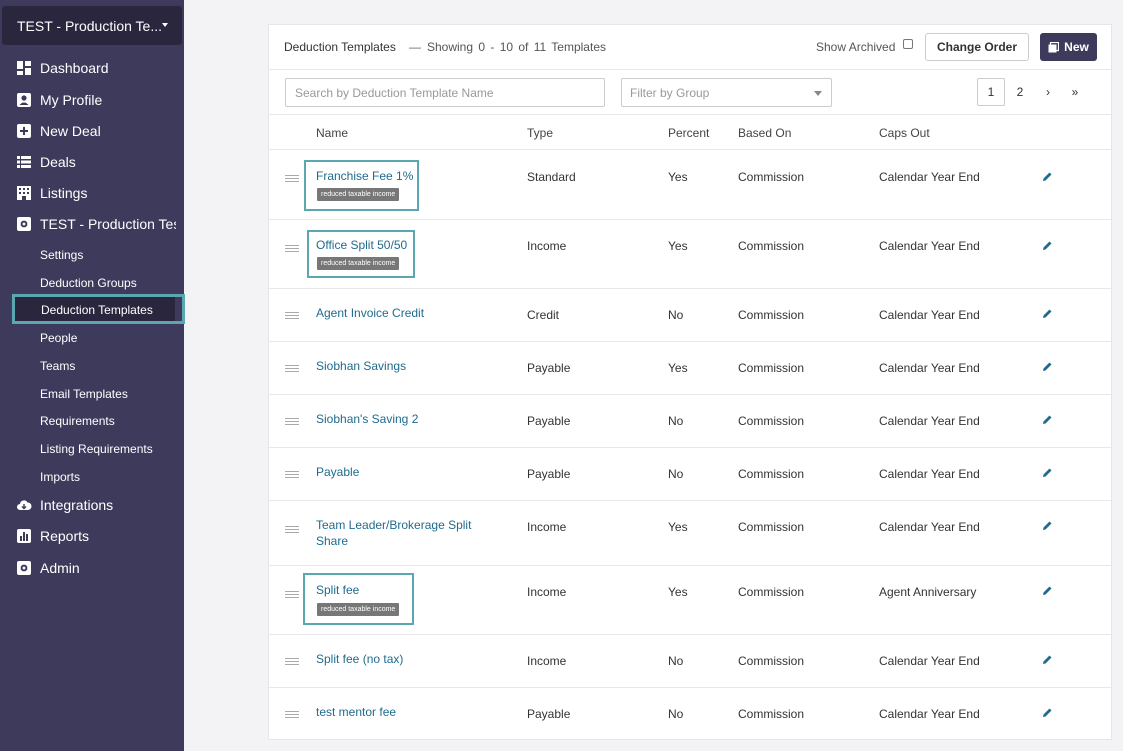 Image resolution: width=1123 pixels, height=751 pixels. I want to click on new-icon, so click(1054, 46).